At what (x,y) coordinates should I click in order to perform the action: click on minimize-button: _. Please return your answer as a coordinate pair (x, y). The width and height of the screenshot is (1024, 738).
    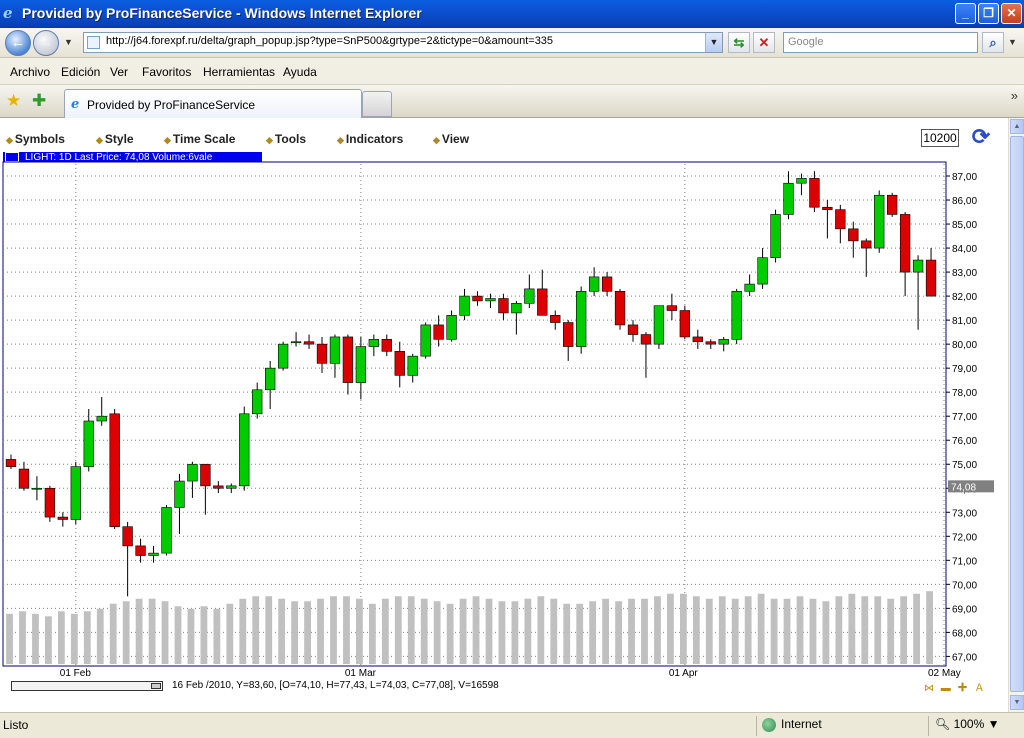
    Looking at the image, I should click on (965, 13).